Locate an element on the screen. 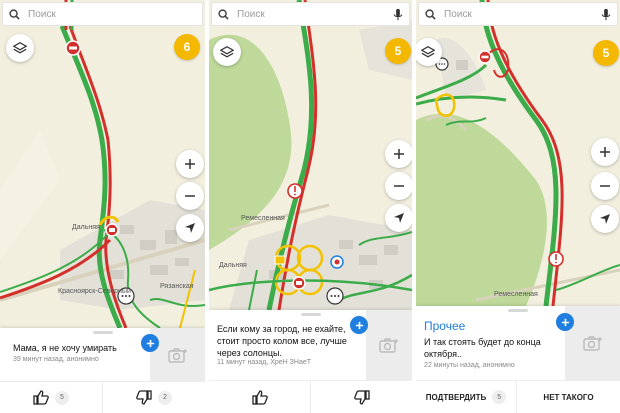 This screenshot has height=413, width=620. report-meta: 22 минуты назад, анонимно is located at coordinates (469, 365).